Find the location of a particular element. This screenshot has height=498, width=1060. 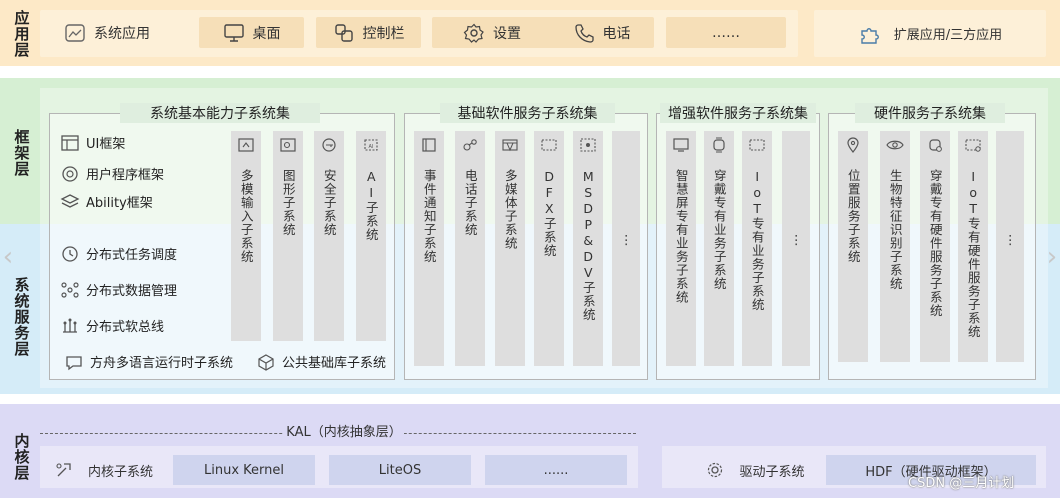

column-subsystem: 多模输入子系统 is located at coordinates (246, 236).